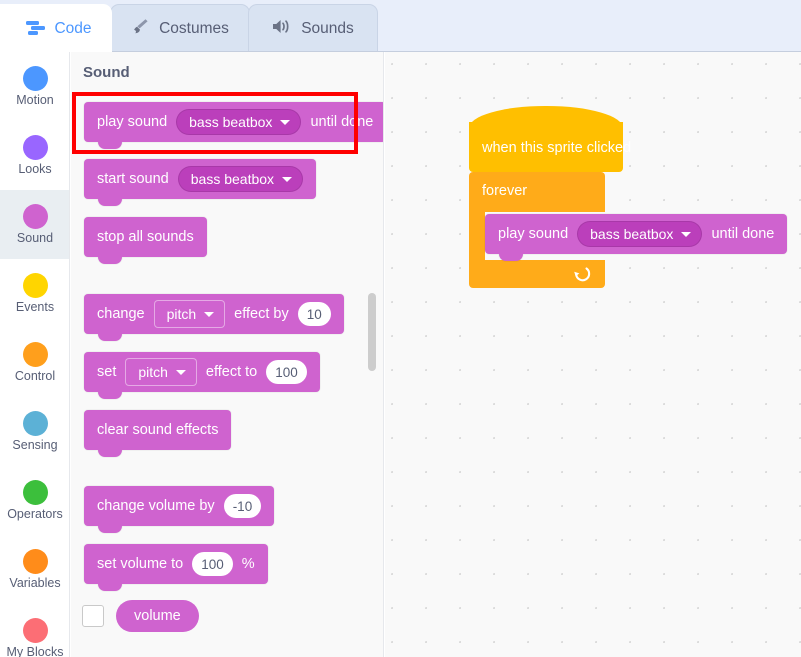 Image resolution: width=801 pixels, height=657 pixels. What do you see at coordinates (314, 314) in the screenshot?
I see `effect-amount-input: 10` at bounding box center [314, 314].